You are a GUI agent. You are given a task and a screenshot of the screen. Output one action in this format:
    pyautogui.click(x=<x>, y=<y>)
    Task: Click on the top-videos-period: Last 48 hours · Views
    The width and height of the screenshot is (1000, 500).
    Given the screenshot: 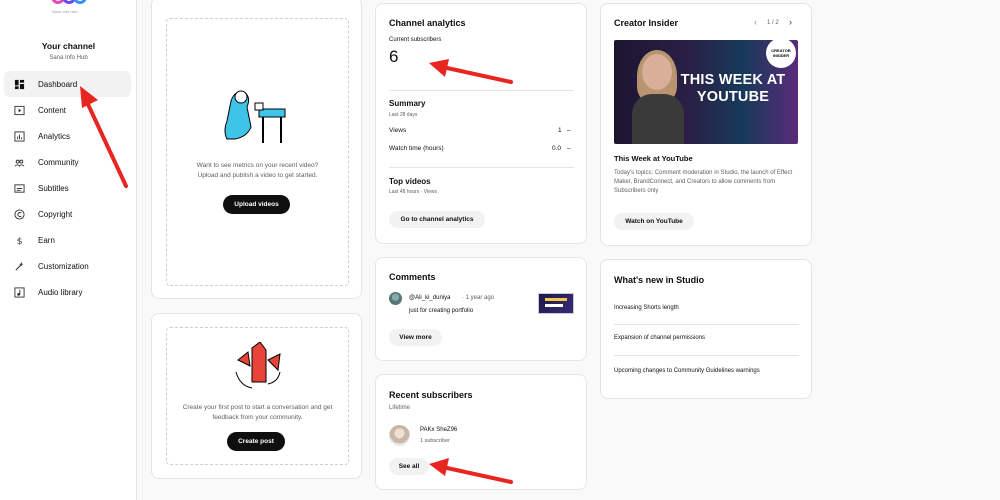 What is the action you would take?
    pyautogui.click(x=413, y=192)
    